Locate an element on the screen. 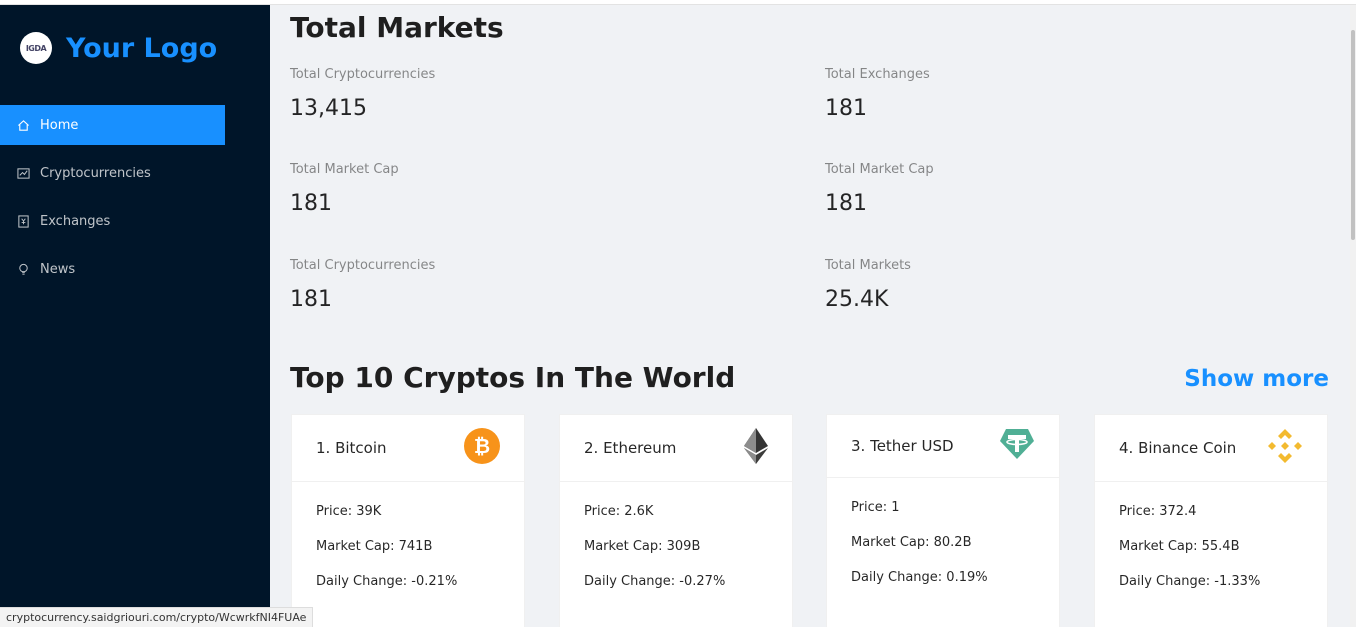 Image resolution: width=1356 pixels, height=627 pixels. sidebar-item-news: News is located at coordinates (112, 269).